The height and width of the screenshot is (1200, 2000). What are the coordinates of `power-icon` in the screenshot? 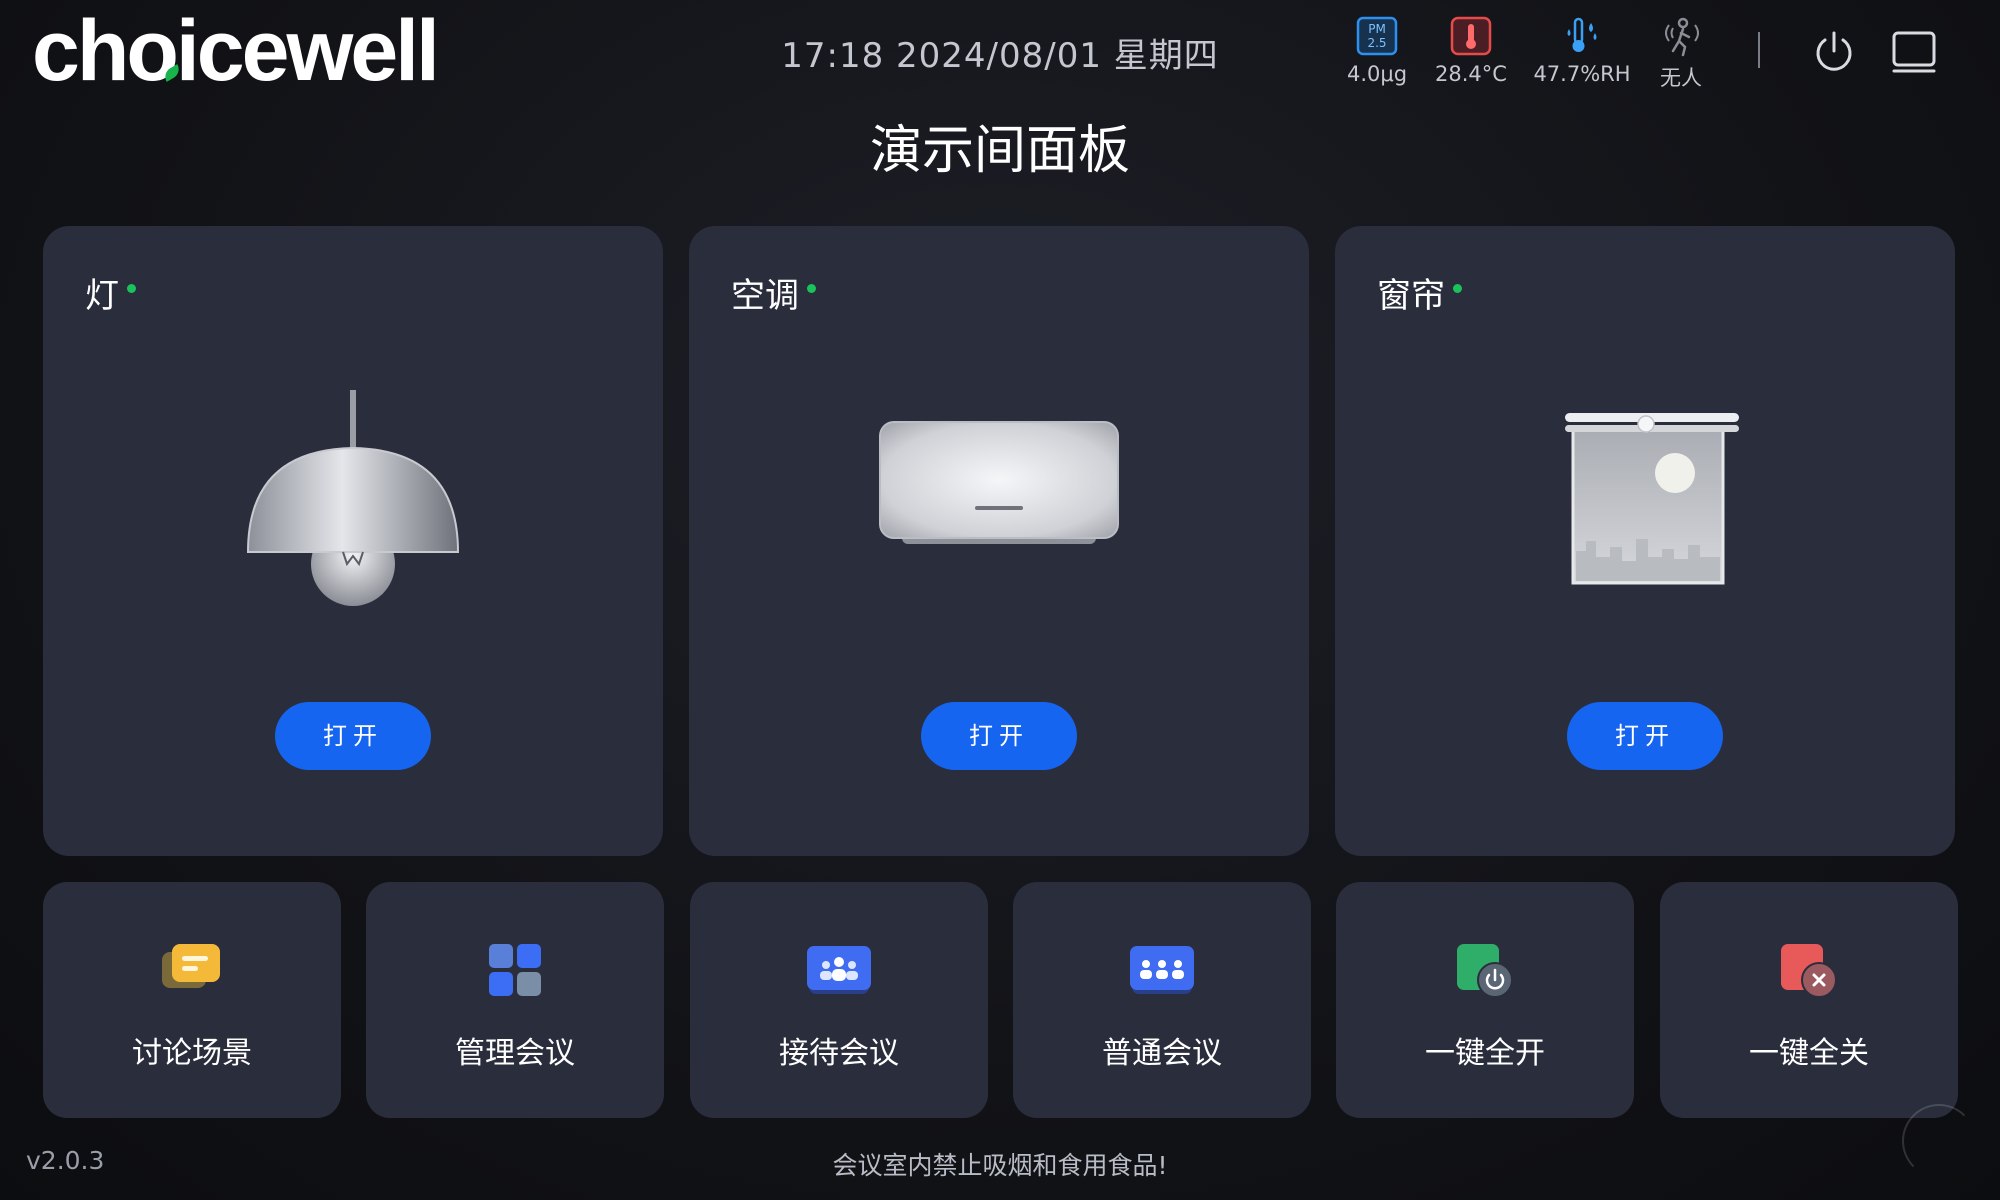 It's located at (1834, 51).